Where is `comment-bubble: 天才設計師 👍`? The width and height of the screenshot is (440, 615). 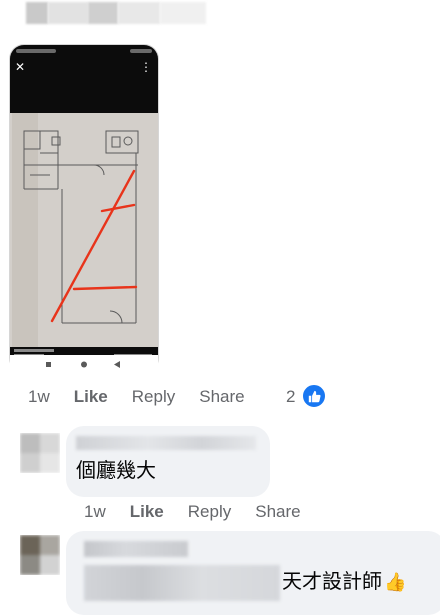
comment-bubble: 天才設計師 👍 is located at coordinates (253, 573).